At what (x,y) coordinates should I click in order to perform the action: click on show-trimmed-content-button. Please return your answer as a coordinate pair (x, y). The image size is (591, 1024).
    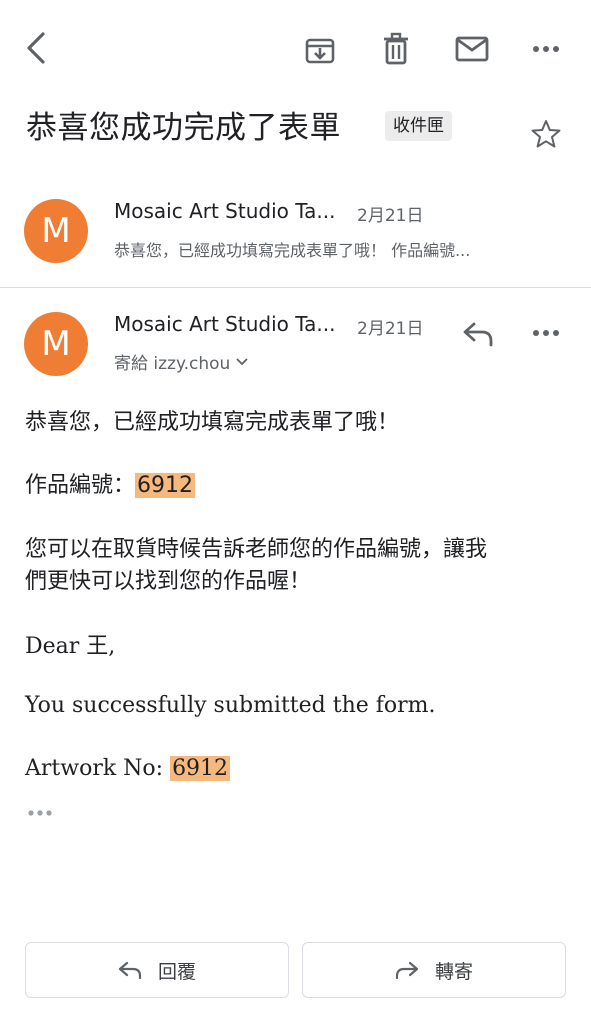
    Looking at the image, I should click on (41, 813).